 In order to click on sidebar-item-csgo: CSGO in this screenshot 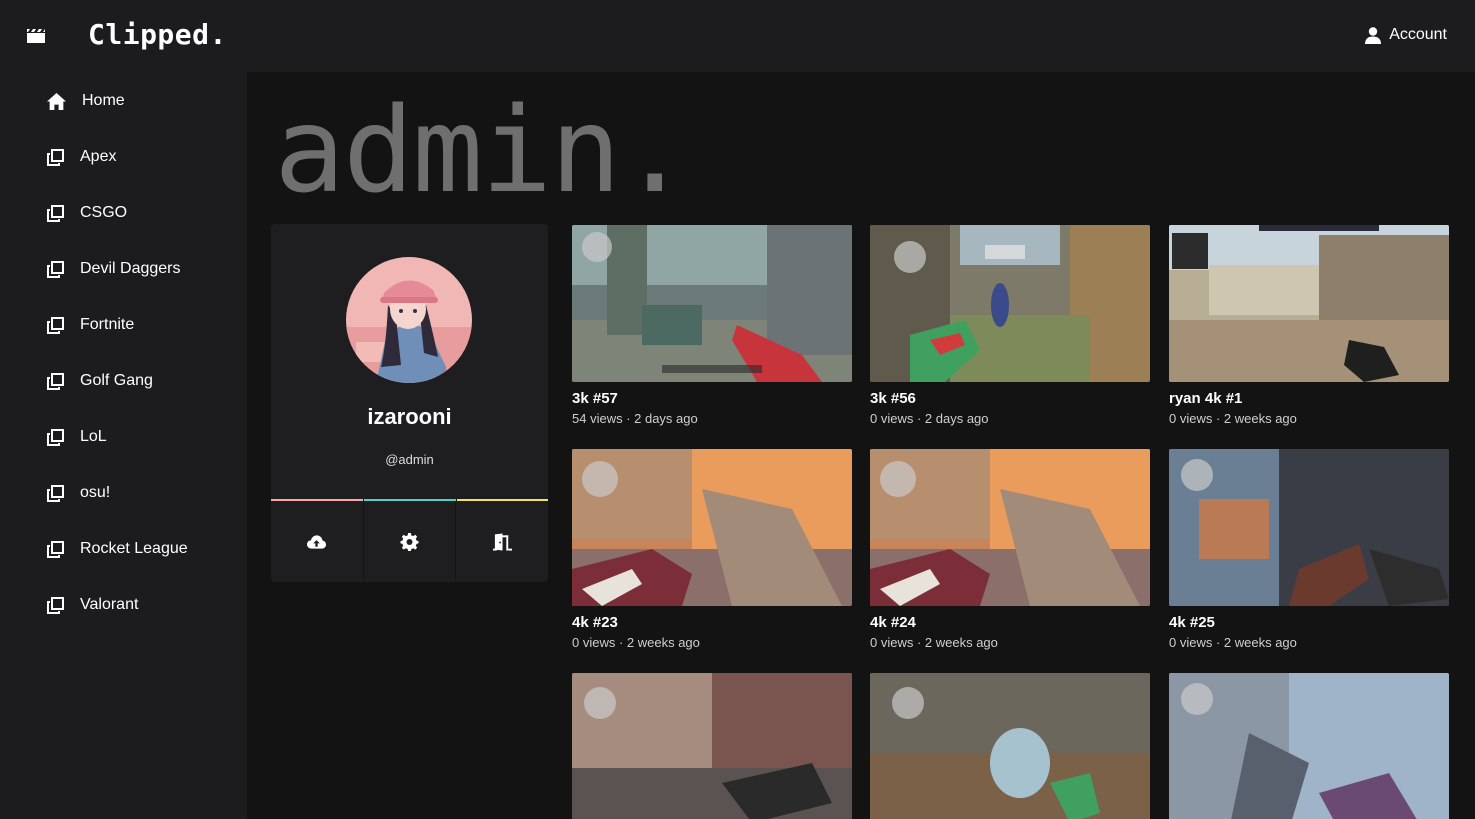, I will do `click(87, 213)`.